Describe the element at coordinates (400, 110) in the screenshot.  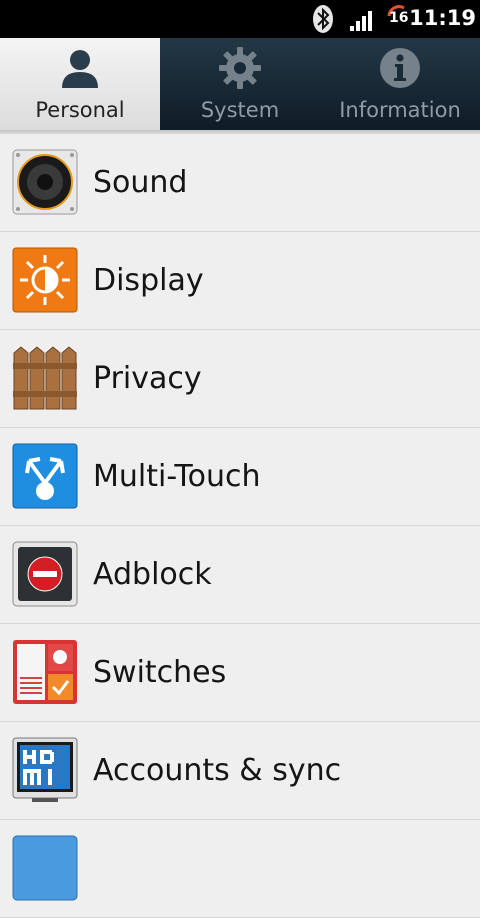
I see `tab-label: Information` at that location.